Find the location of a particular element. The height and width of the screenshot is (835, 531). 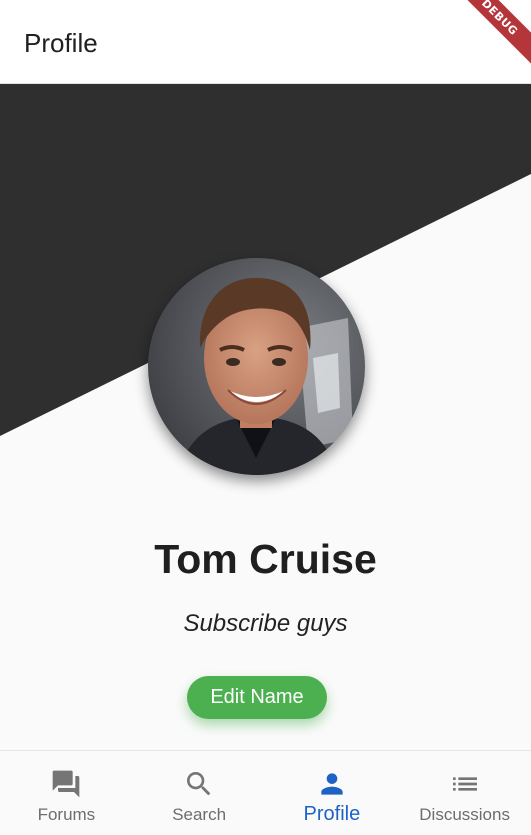

nav-item-forums: Forums is located at coordinates (66, 793).